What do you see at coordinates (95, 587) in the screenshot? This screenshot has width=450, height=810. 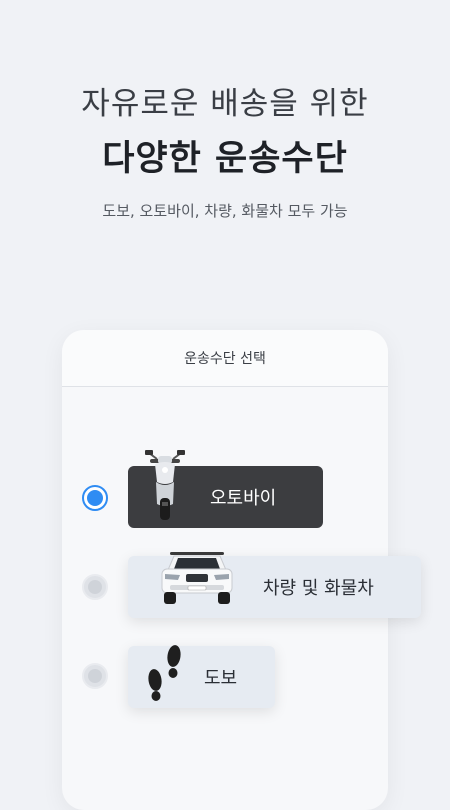 I see `radio-car` at bounding box center [95, 587].